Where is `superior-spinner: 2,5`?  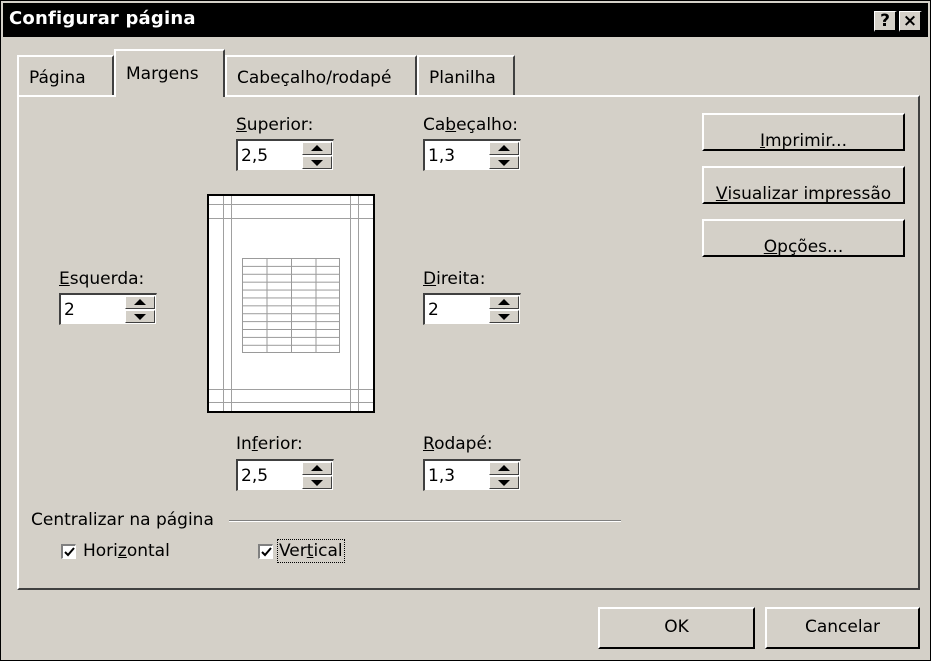
superior-spinner: 2,5 is located at coordinates (285, 155).